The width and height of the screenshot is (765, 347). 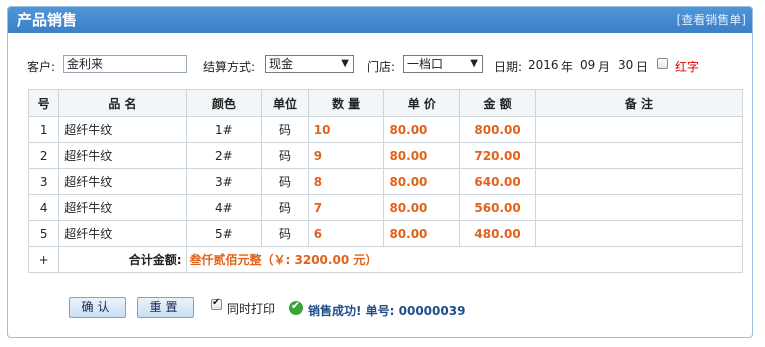 What do you see at coordinates (216, 303) in the screenshot?
I see `print-checkbox` at bounding box center [216, 303].